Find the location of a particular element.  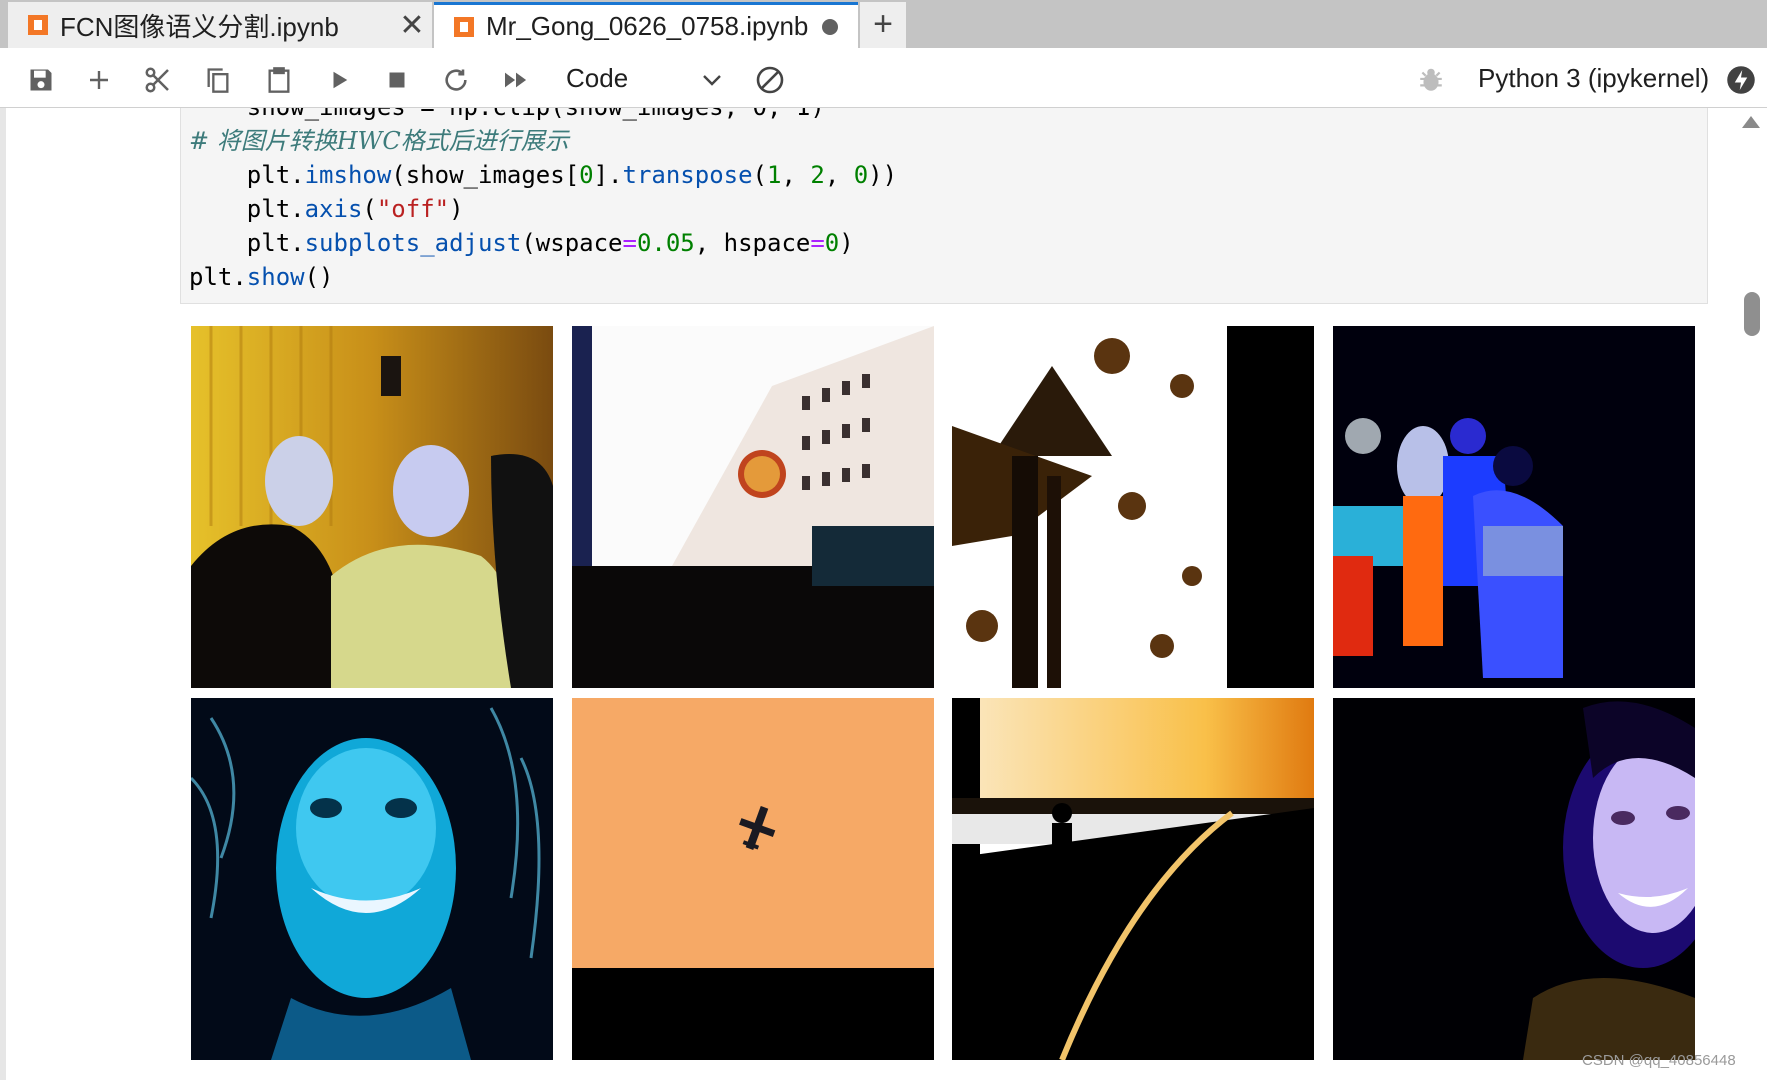

restart-icon is located at coordinates (456, 80).